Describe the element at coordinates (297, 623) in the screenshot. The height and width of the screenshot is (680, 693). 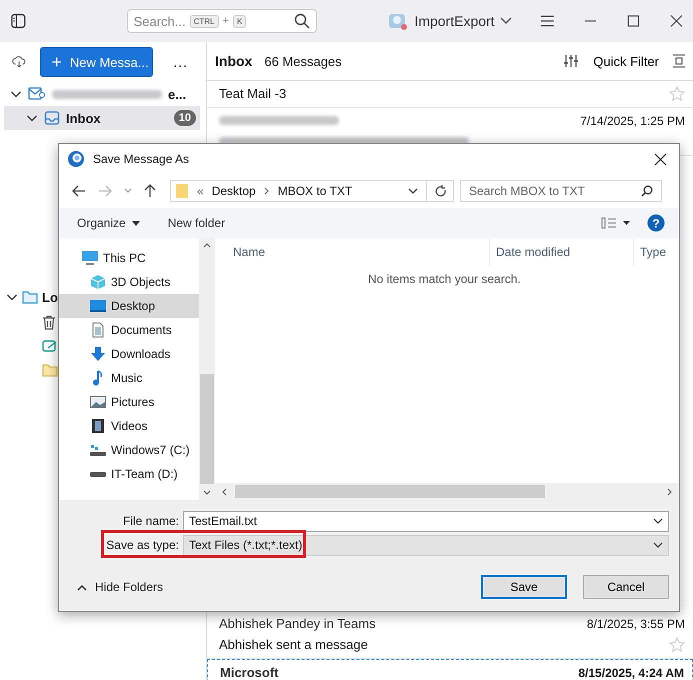
I see `message-sender: Abhishek Pandey in Teams` at that location.